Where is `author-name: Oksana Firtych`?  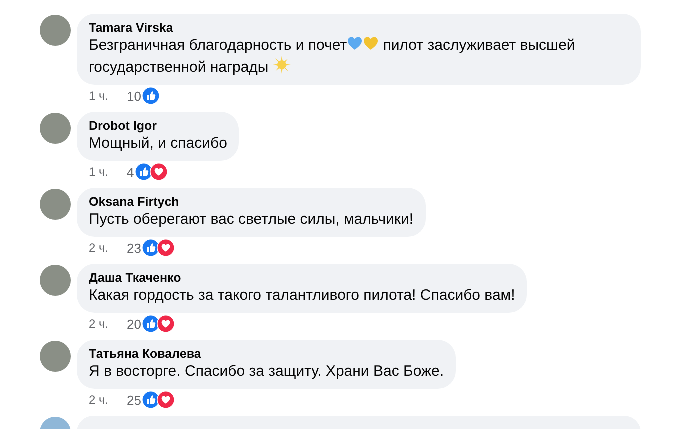 author-name: Oksana Firtych is located at coordinates (251, 202).